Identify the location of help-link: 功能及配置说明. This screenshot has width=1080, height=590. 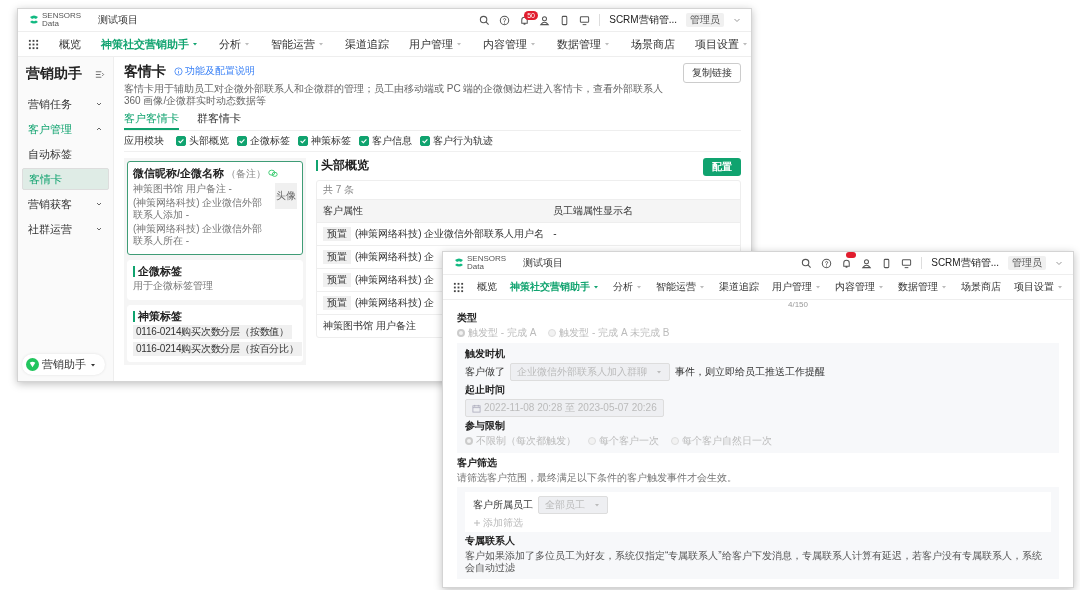
(214, 71).